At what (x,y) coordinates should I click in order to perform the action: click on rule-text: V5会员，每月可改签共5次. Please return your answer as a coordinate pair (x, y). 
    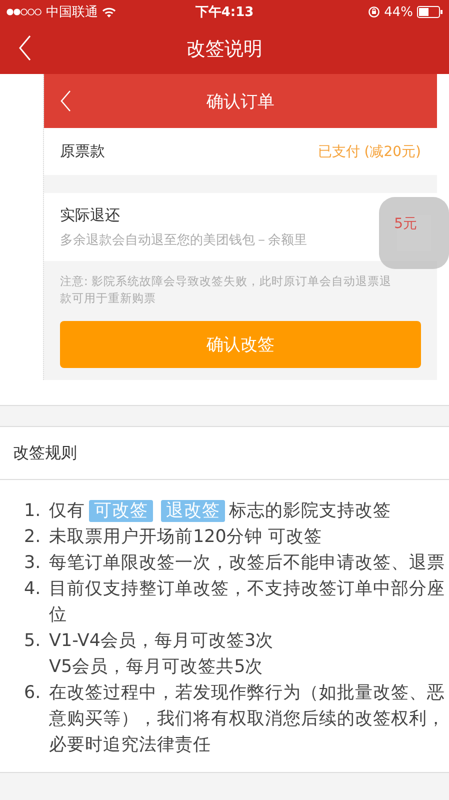
    Looking at the image, I should click on (156, 667).